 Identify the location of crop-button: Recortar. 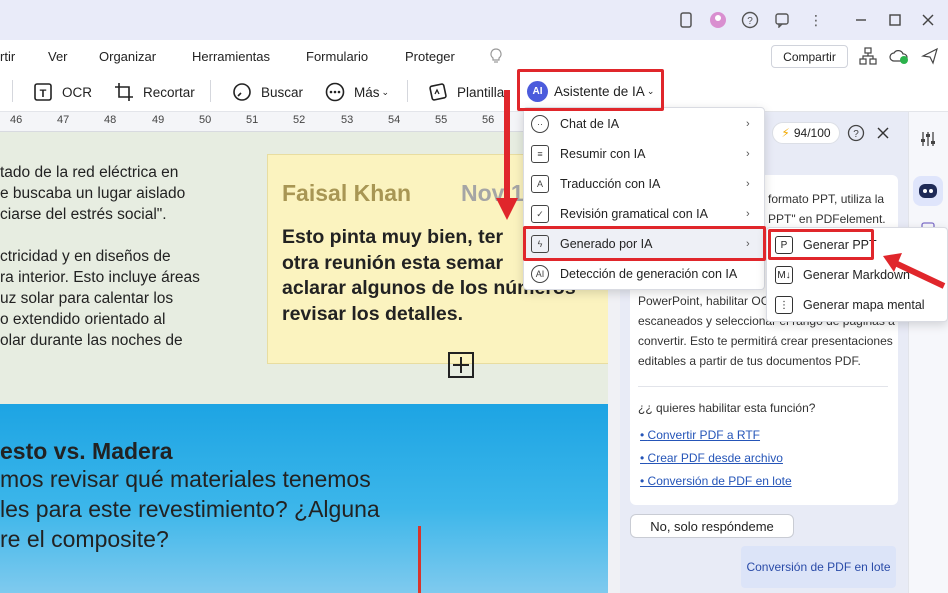
(154, 92).